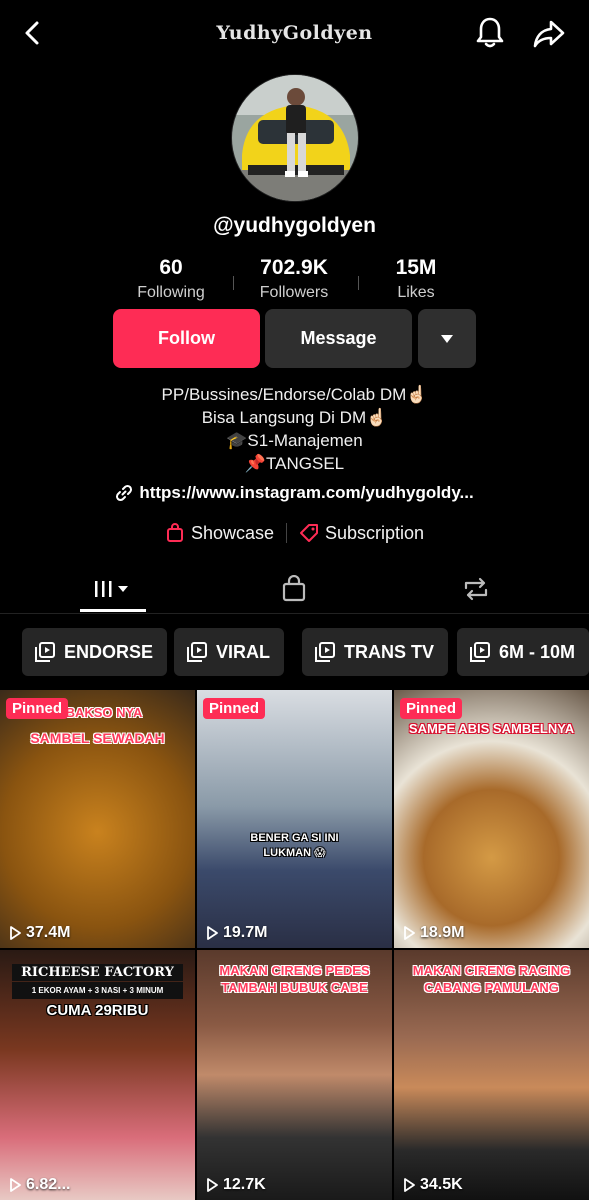 The image size is (589, 1200). Describe the element at coordinates (294, 853) in the screenshot. I see `video-caption: LUKMAN 😱` at that location.